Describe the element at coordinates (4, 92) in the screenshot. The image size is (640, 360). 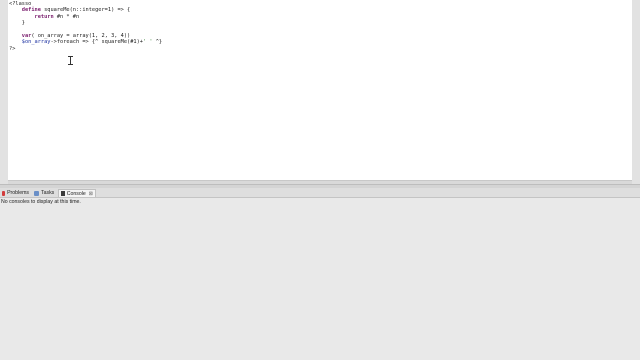
I see `editor-gutter` at that location.